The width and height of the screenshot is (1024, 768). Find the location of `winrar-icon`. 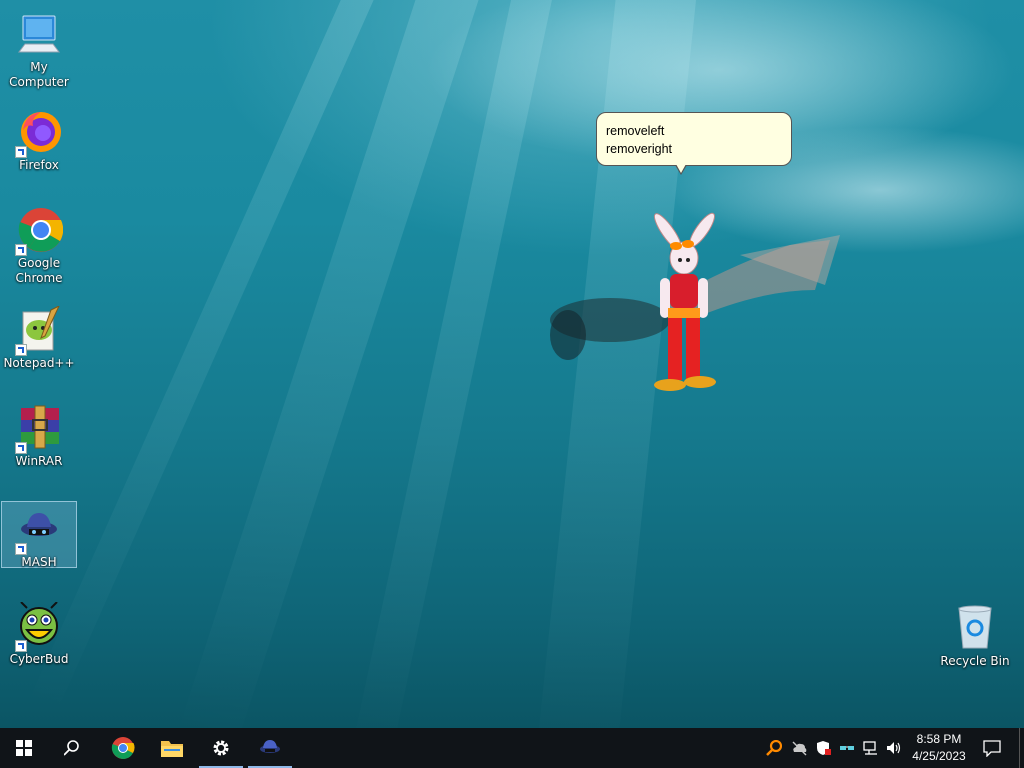

winrar-icon is located at coordinates (39, 429).